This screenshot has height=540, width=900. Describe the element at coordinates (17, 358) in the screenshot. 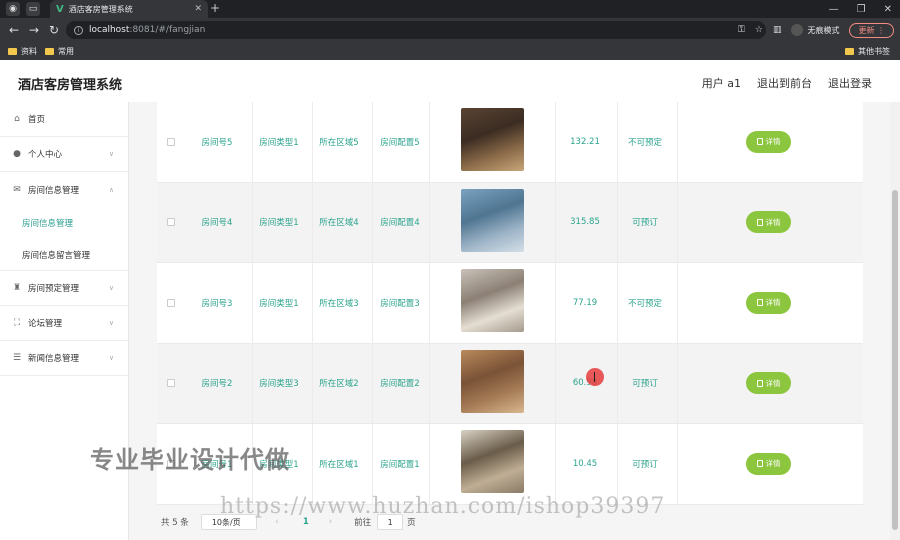

I see `sliders-icon: ☰` at that location.